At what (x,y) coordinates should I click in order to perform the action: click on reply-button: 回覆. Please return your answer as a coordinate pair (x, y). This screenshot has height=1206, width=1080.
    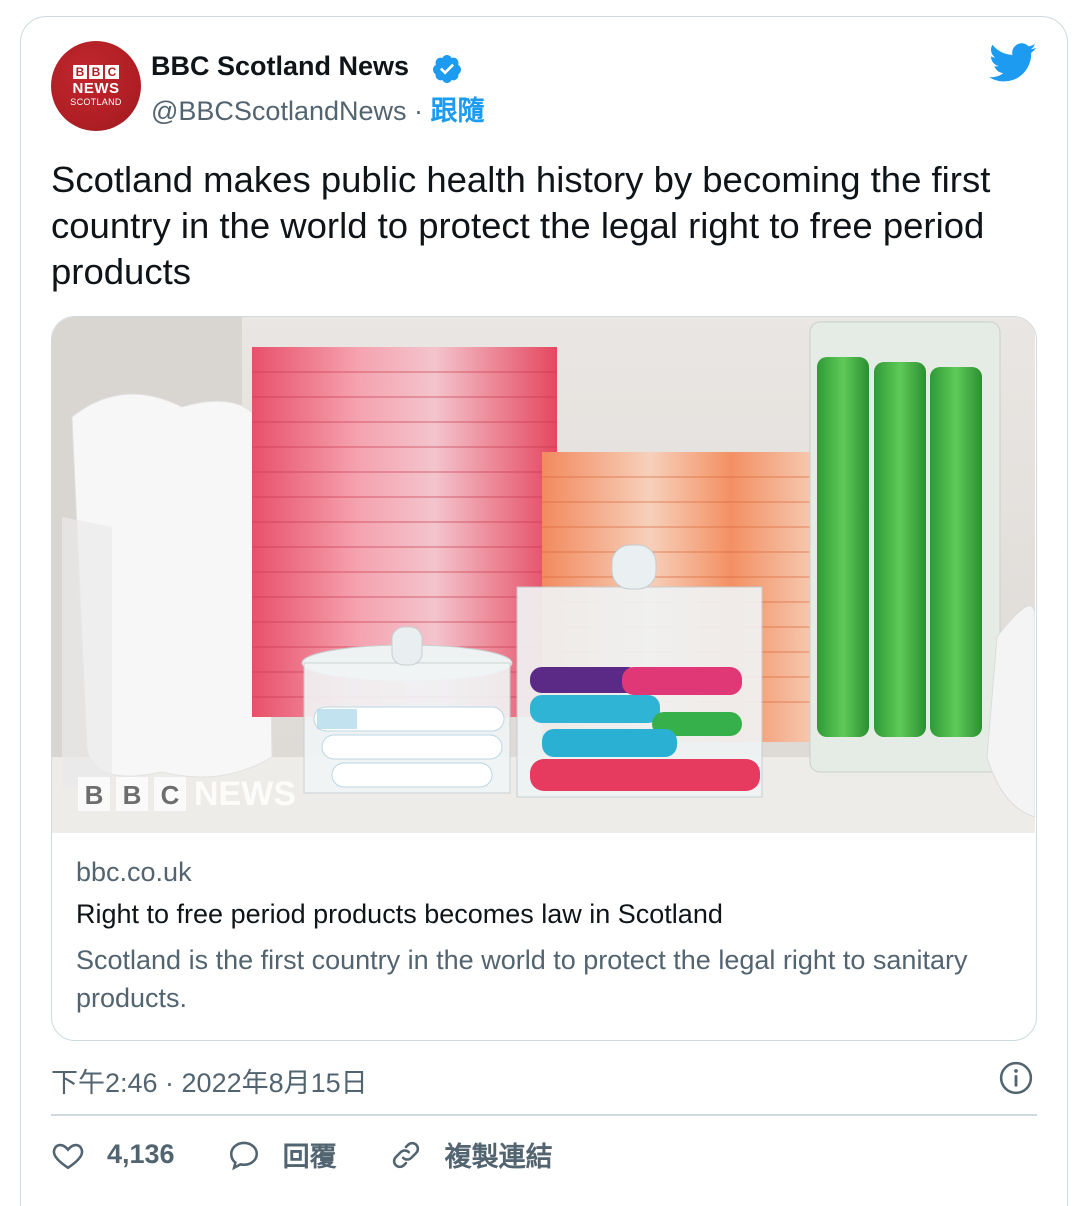
    Looking at the image, I should click on (282, 1154).